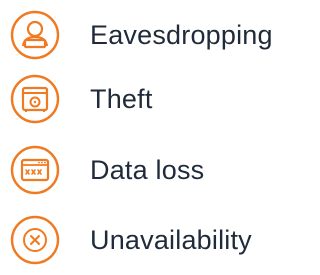  I want to click on person-at-laptop-icon, so click(35, 35).